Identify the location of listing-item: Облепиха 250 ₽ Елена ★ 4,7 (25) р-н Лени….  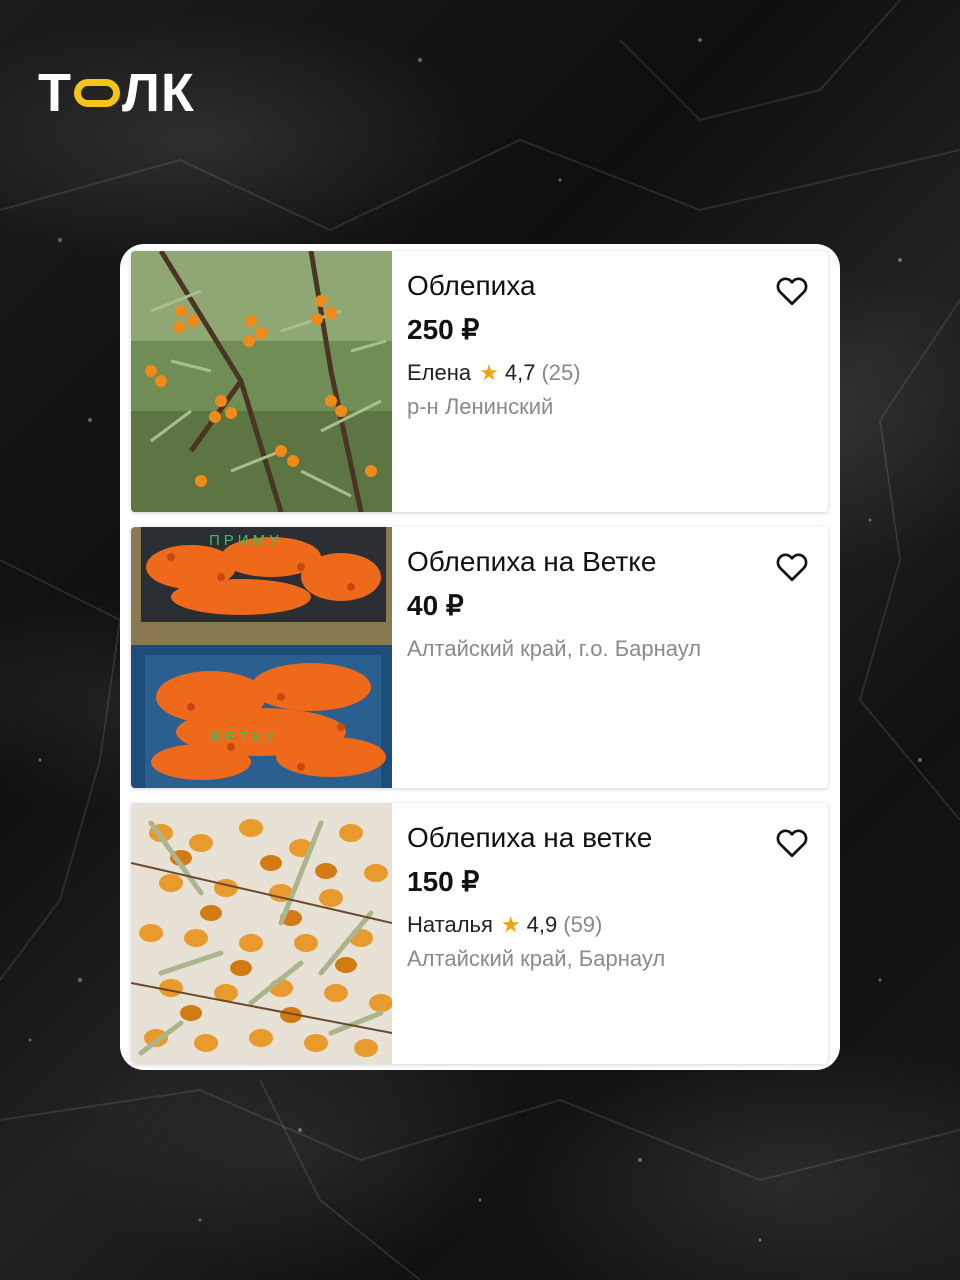
(479, 381).